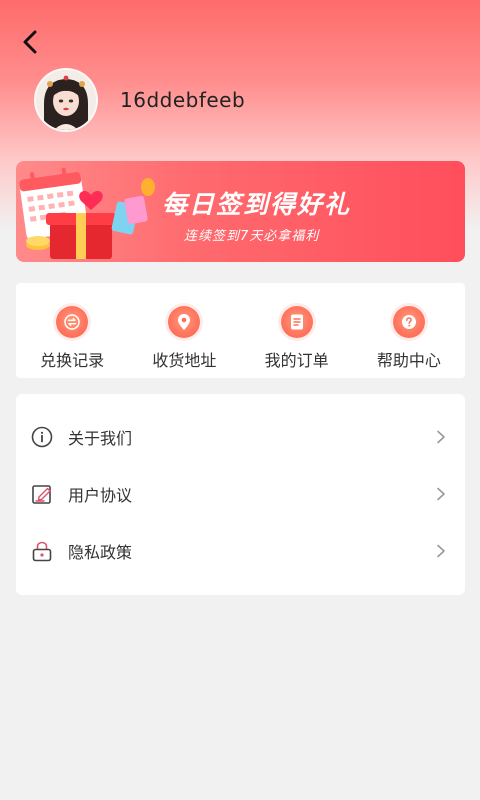  I want to click on quick-action-exchange-records: 兑换记录, so click(72, 330).